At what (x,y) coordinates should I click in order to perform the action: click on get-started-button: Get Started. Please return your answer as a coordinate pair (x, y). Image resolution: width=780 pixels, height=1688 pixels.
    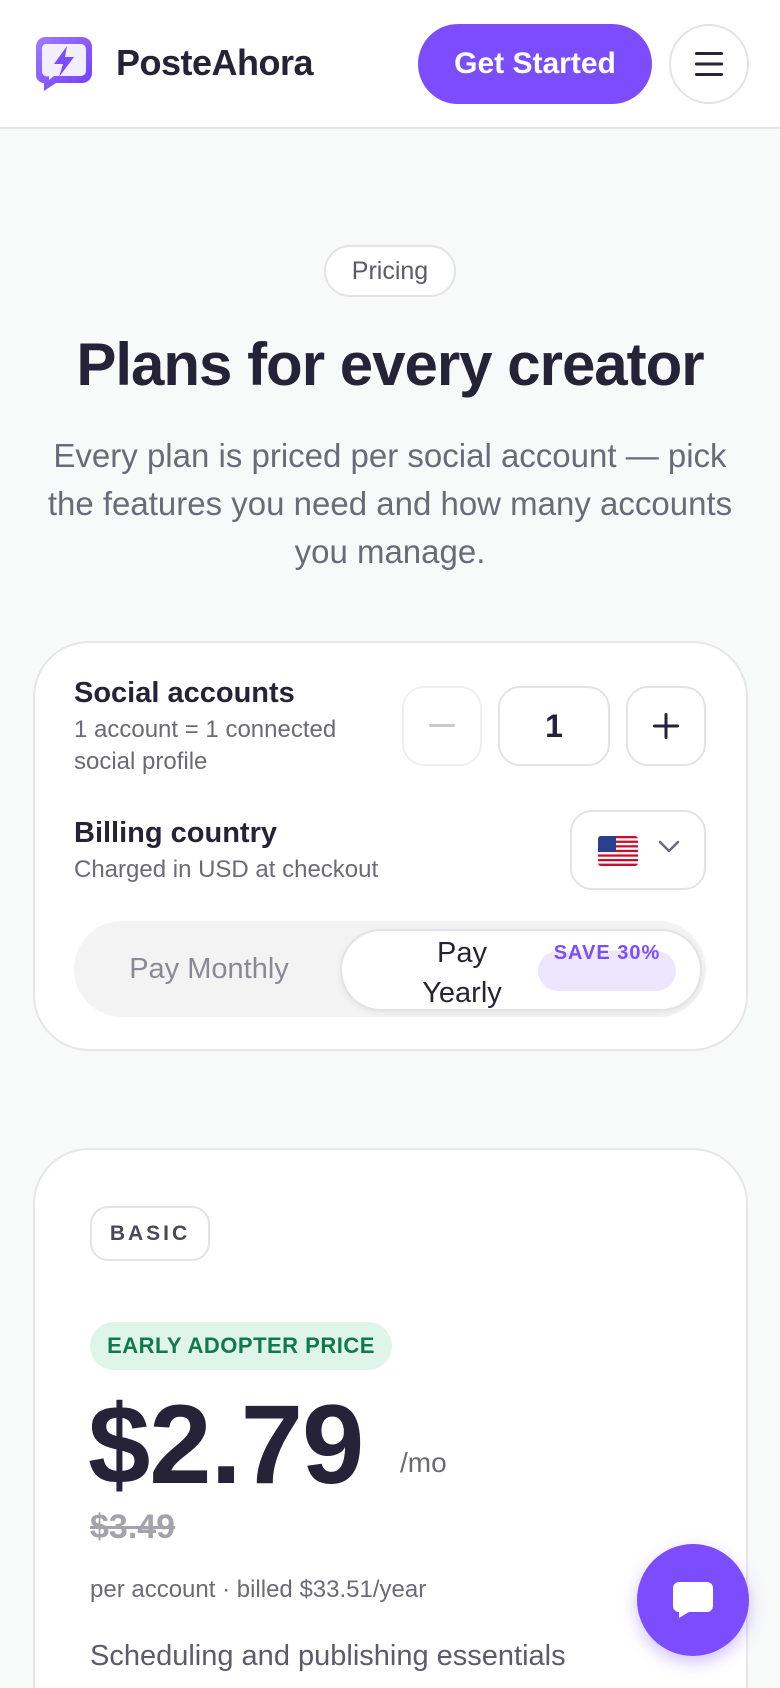
    Looking at the image, I should click on (535, 64).